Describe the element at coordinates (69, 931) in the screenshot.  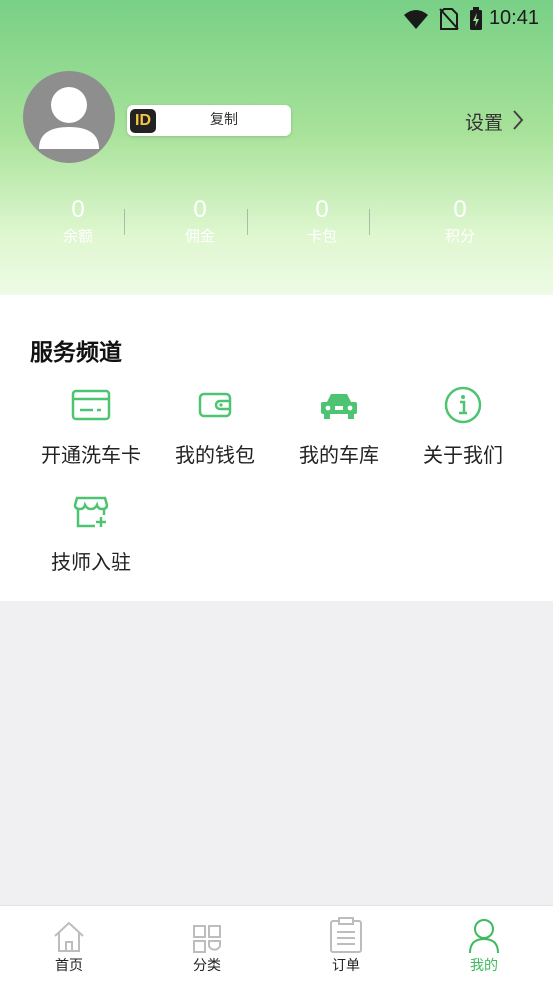
I see `home-icon` at that location.